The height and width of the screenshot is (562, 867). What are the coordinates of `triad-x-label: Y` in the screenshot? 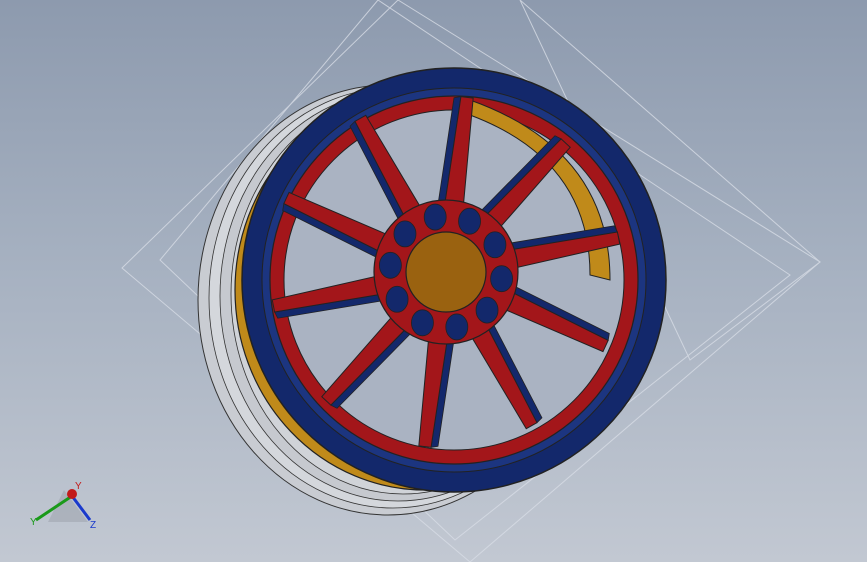 It's located at (78, 486).